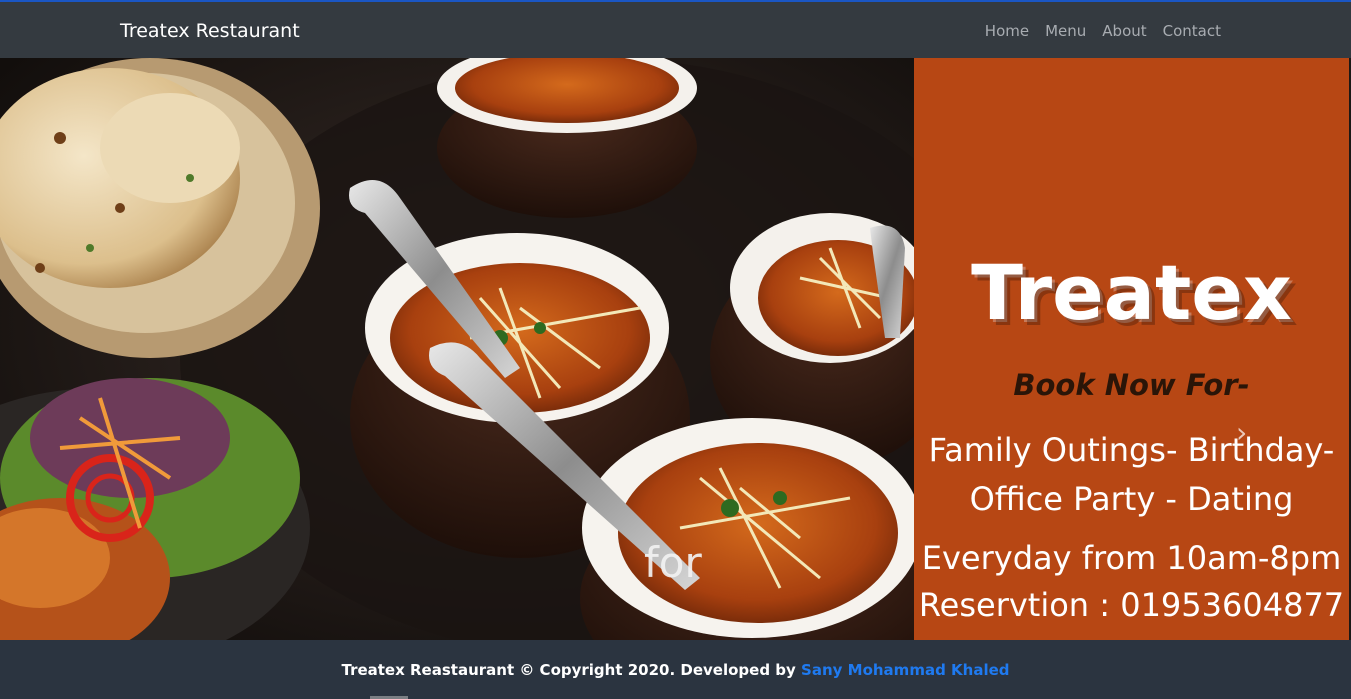 This screenshot has width=1351, height=699. I want to click on occasions-line-1: Family Outings- Birthday-, so click(1131, 450).